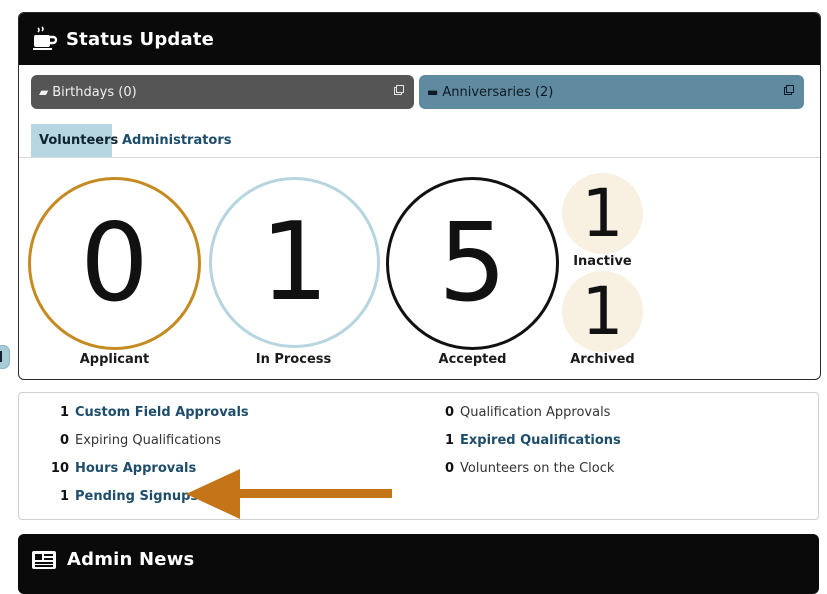 This screenshot has height=594, width=827. I want to click on accepted-count: 5, so click(472, 263).